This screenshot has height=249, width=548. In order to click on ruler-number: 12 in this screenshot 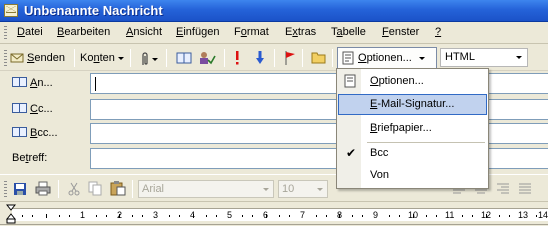, I will do `click(486, 215)`.